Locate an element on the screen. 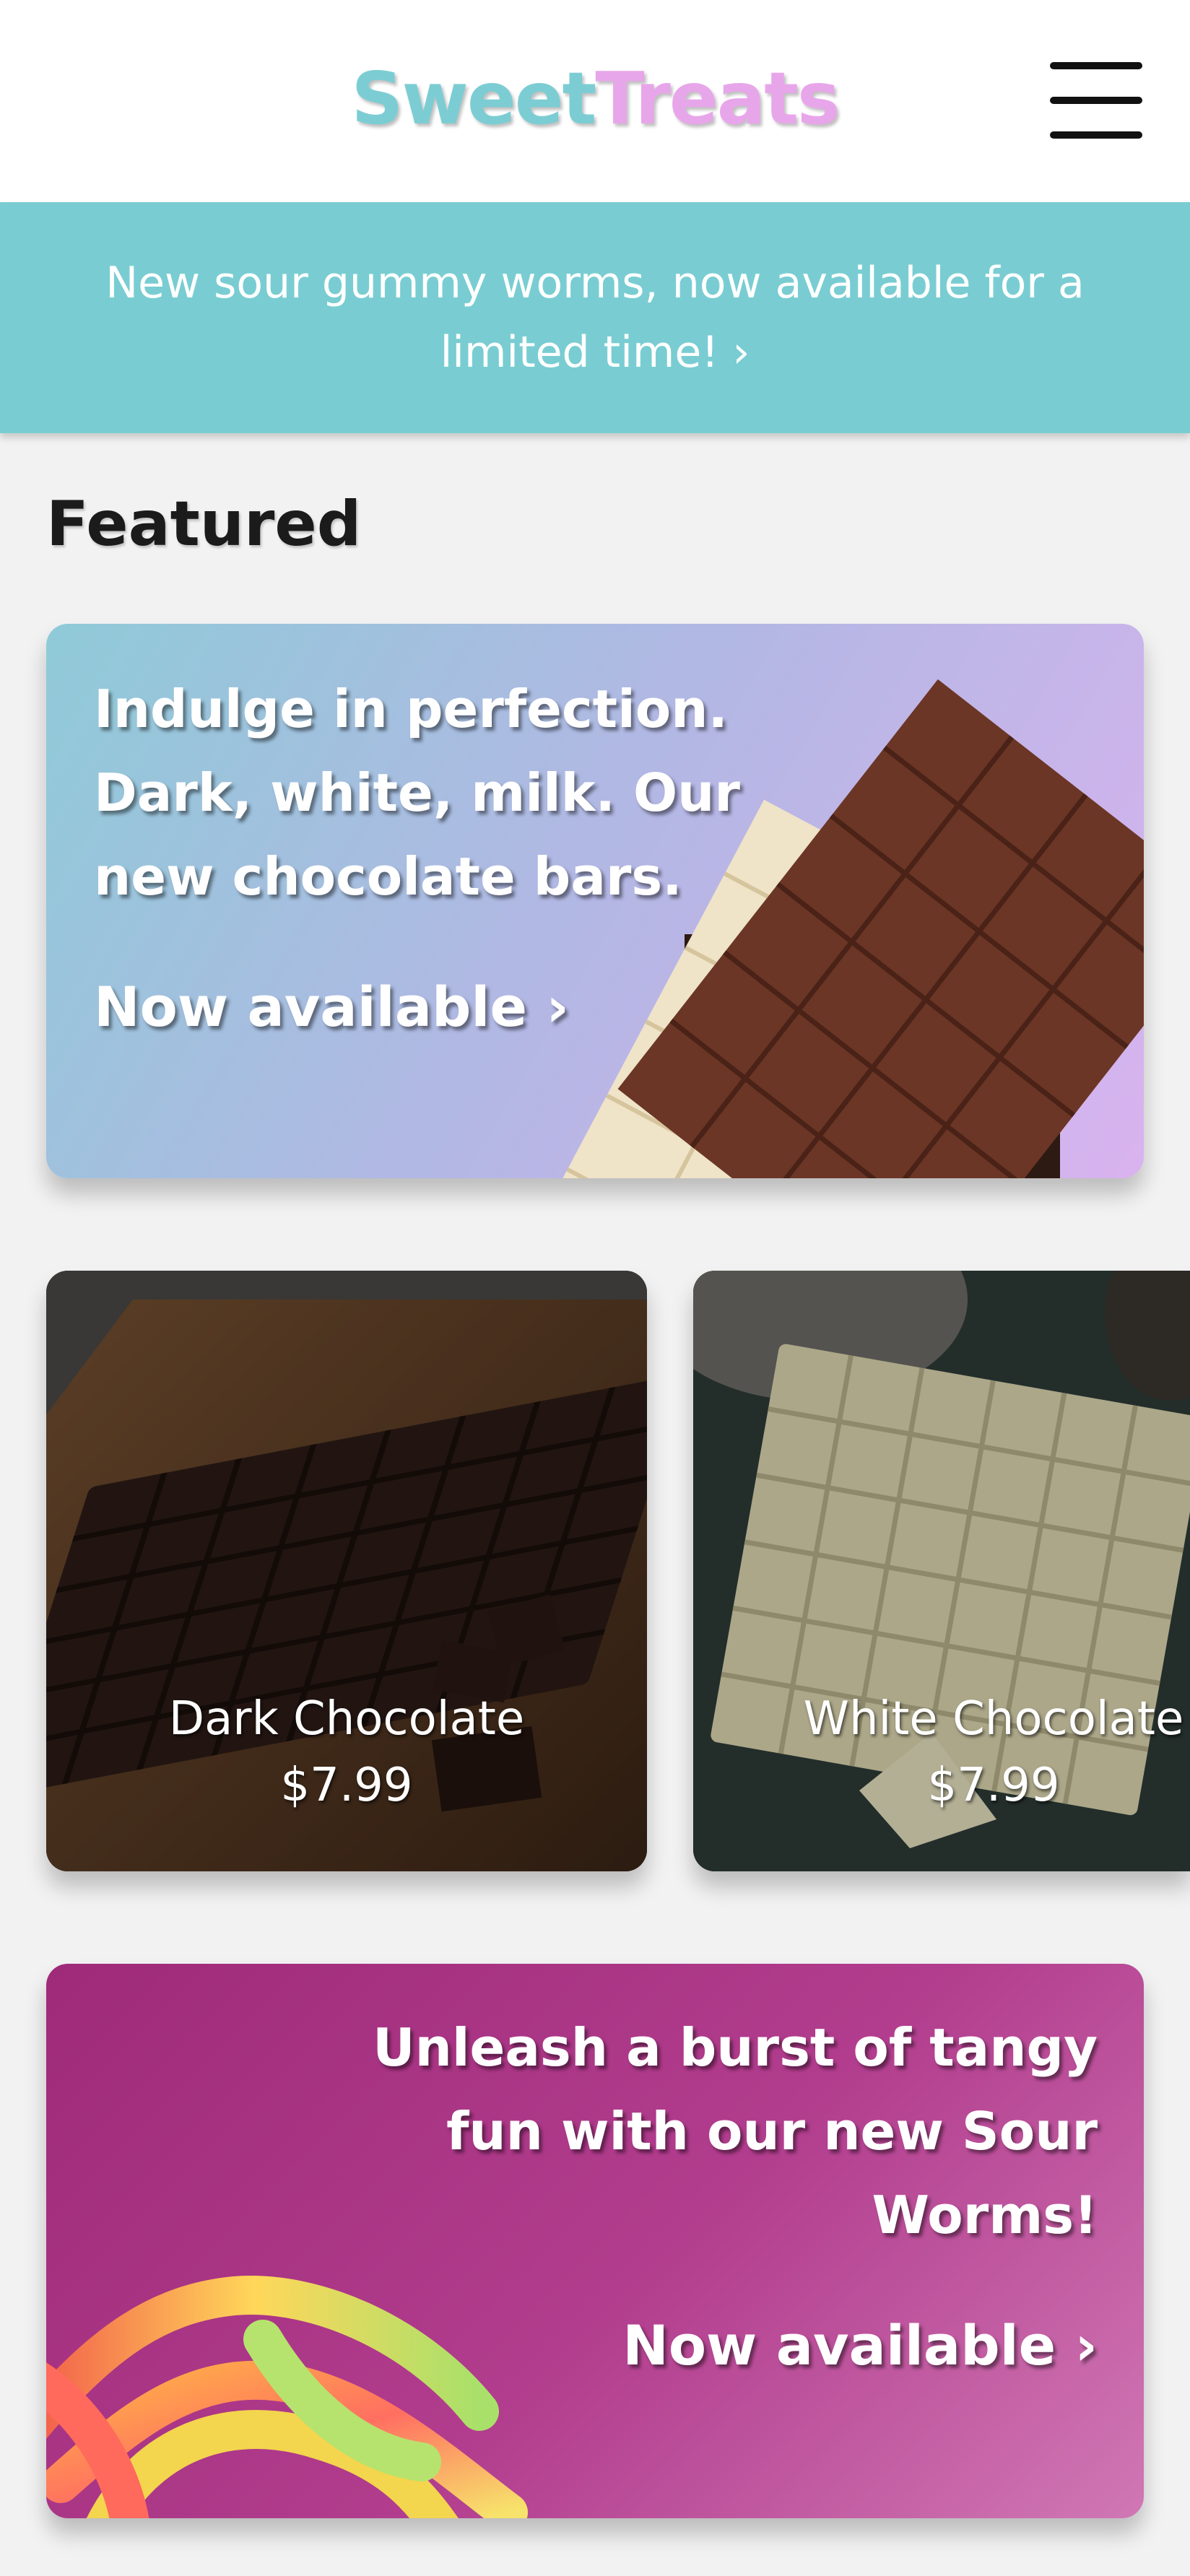  product-card-white-chocolate: White Chocolate $7.99 is located at coordinates (941, 1571).